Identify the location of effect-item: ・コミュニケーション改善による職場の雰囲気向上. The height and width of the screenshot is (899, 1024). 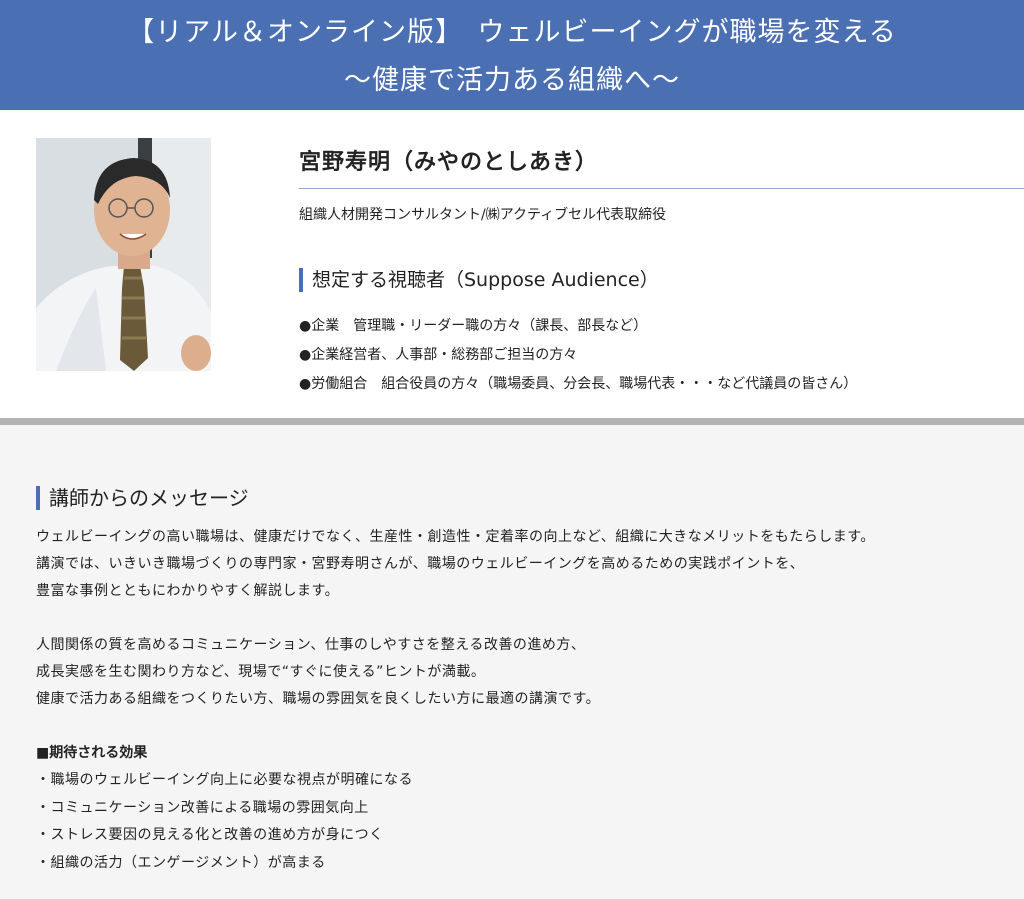
(202, 807).